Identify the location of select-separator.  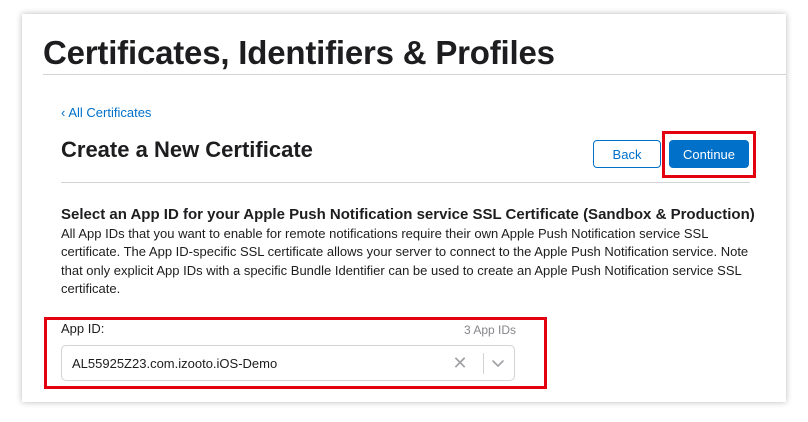
(483, 363).